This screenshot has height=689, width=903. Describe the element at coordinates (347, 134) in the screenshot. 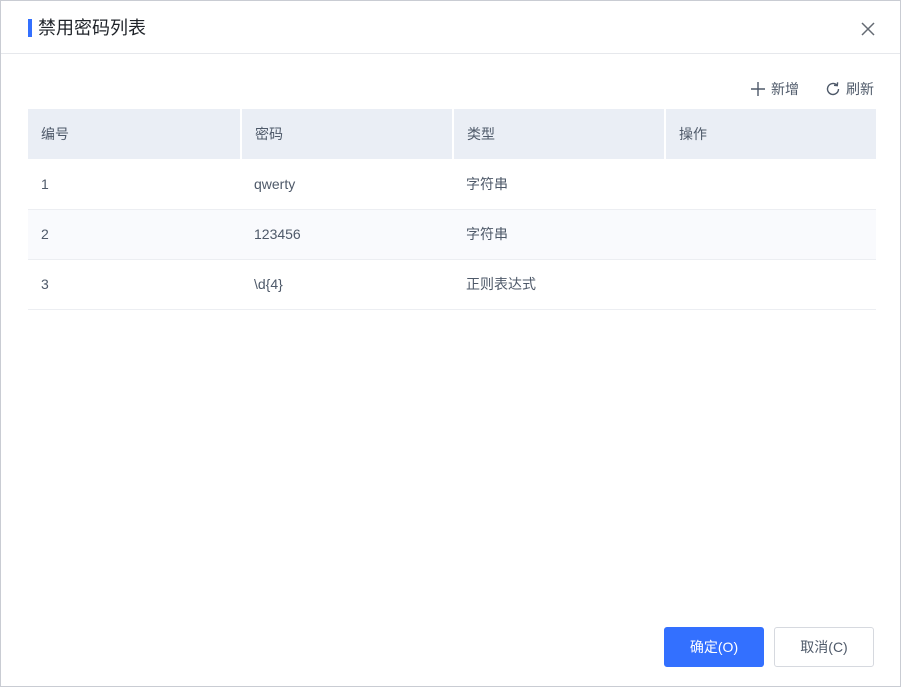

I see `column-header-password: 密码` at that location.